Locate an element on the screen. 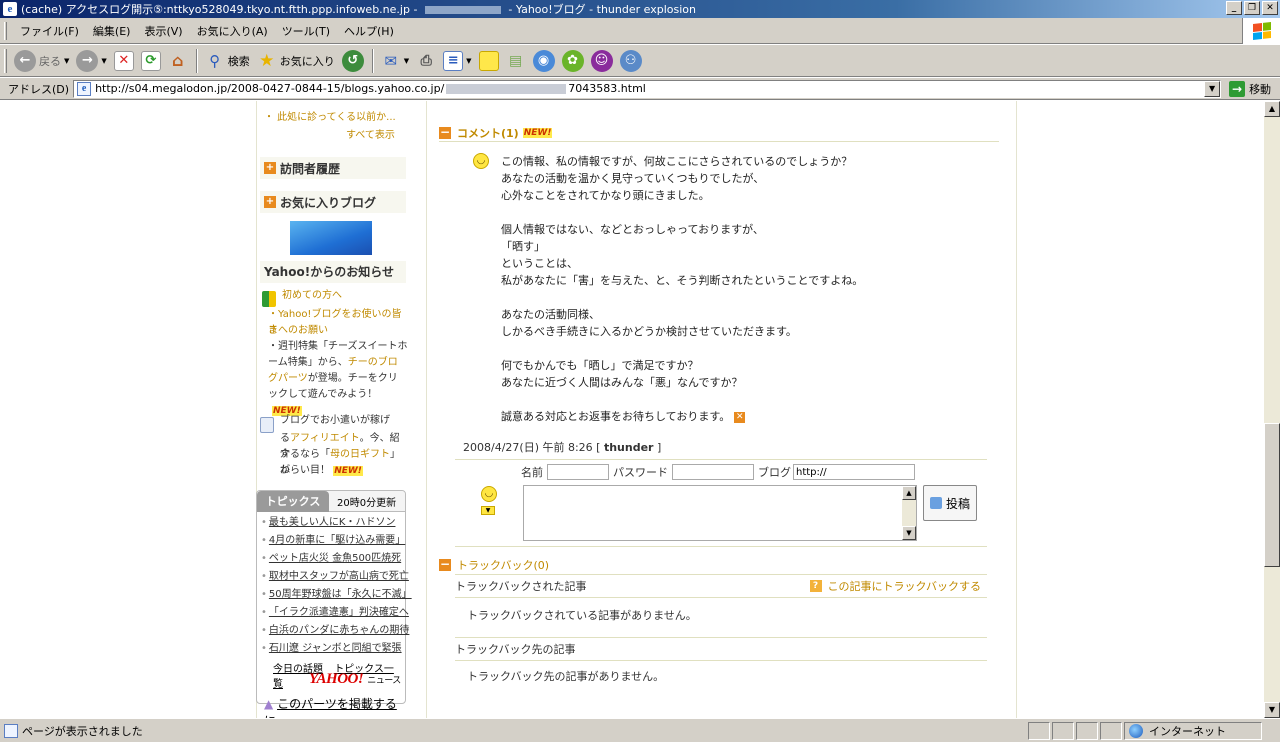 This screenshot has width=1280, height=742. cheese-parts-link: チーのブロ is located at coordinates (373, 362).